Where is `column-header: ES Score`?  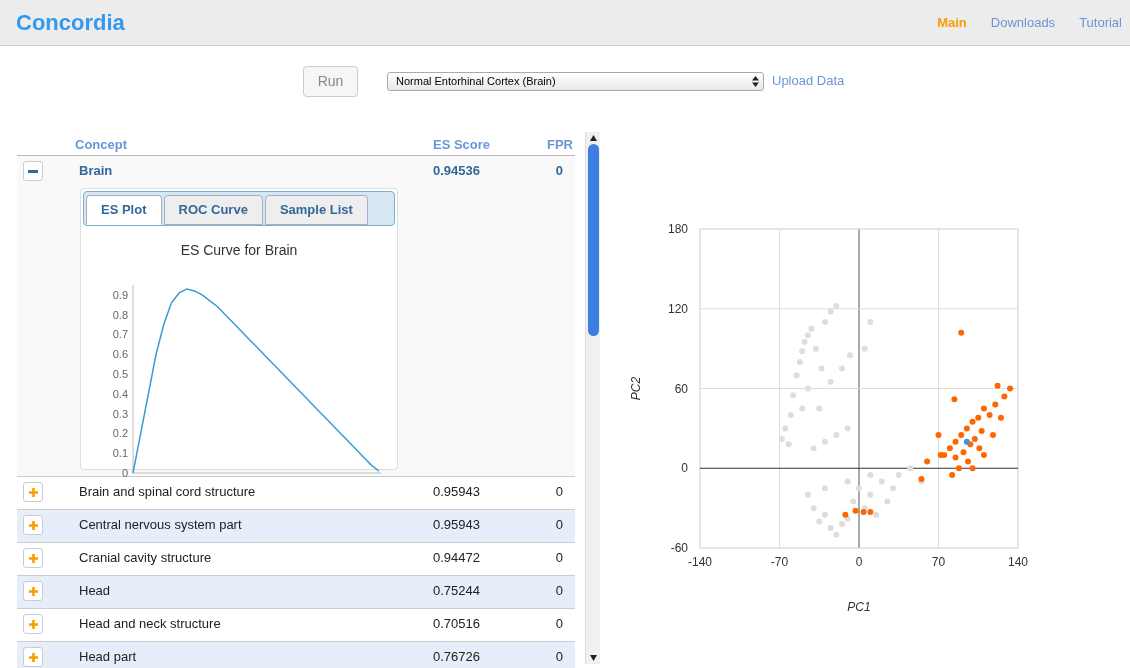
column-header: ES Score is located at coordinates (483, 144).